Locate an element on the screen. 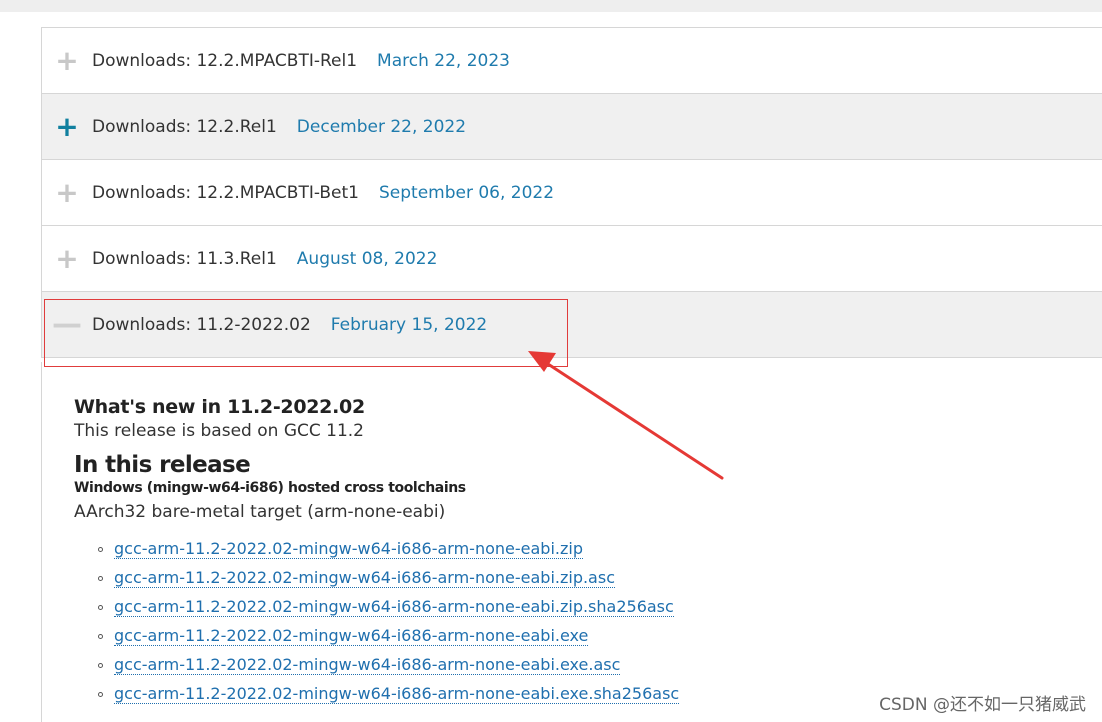 The width and height of the screenshot is (1102, 722). annotation-arrow-icon is located at coordinates (626, 415).